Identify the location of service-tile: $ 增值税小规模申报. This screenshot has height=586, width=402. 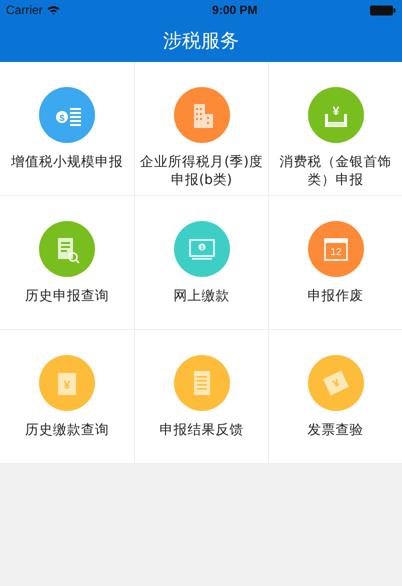
(67, 129).